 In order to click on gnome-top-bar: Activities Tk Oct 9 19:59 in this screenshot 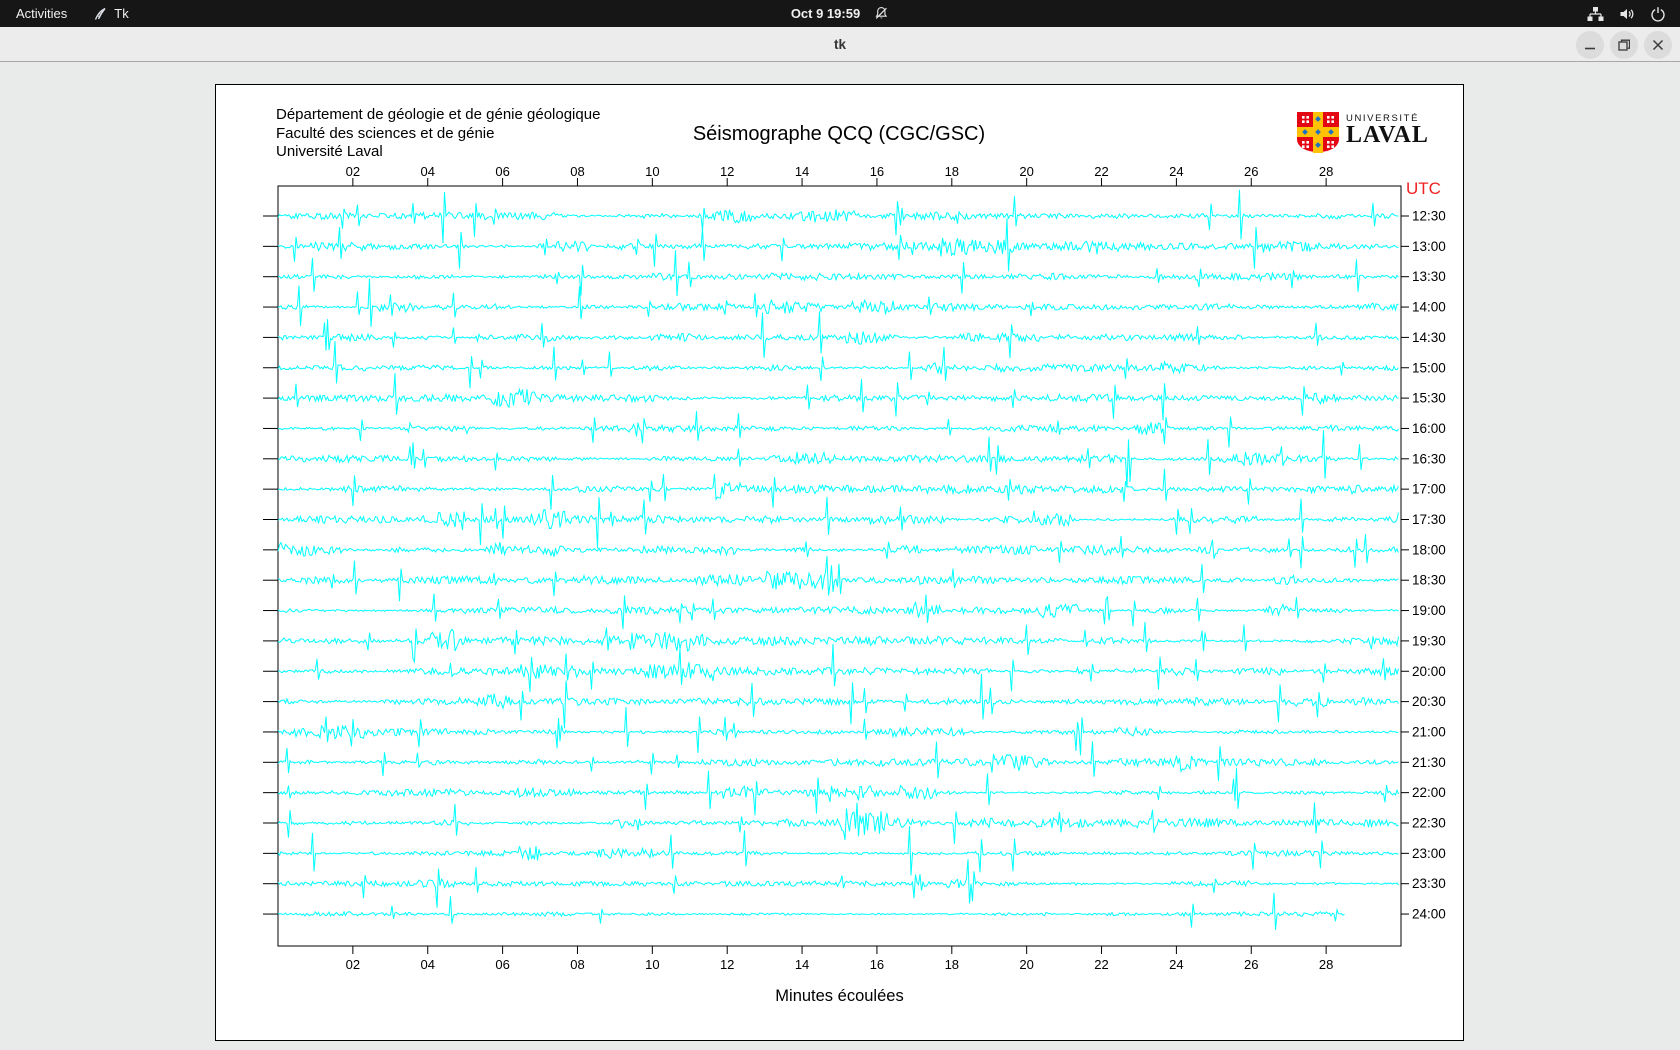, I will do `click(840, 13)`.